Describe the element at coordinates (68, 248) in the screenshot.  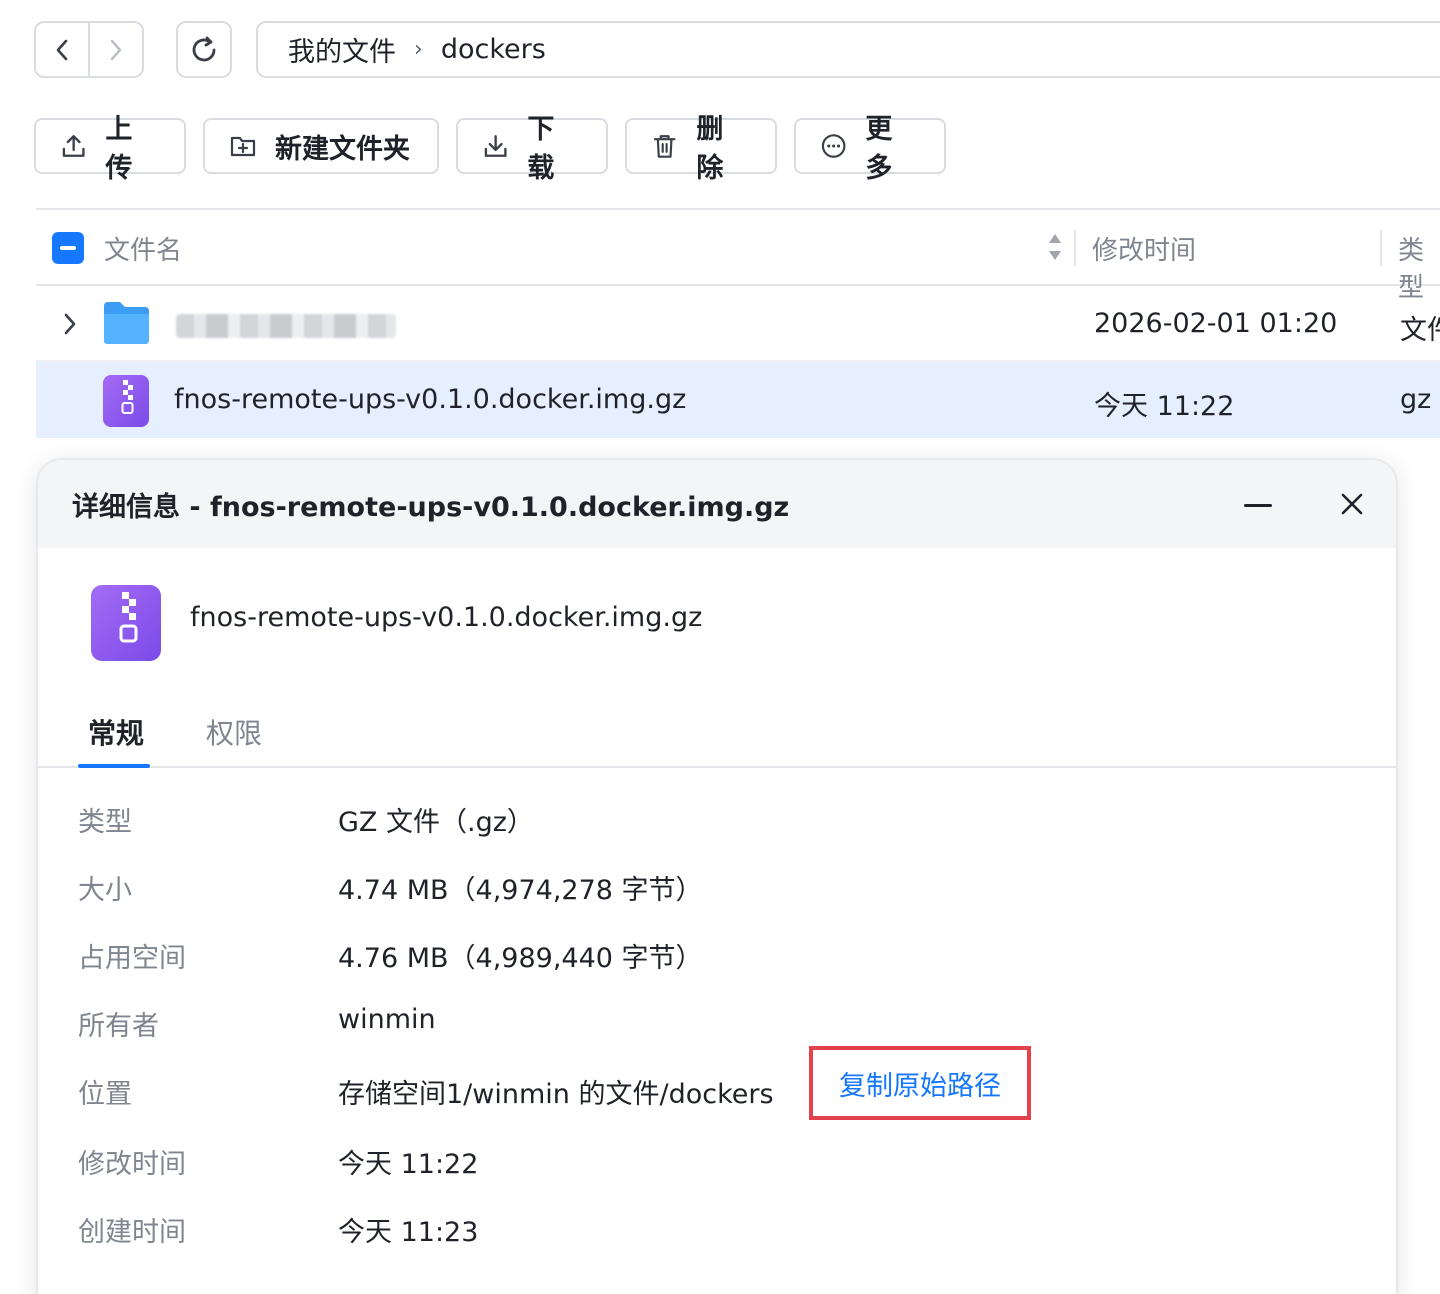
I see `select-all-checkbox` at that location.